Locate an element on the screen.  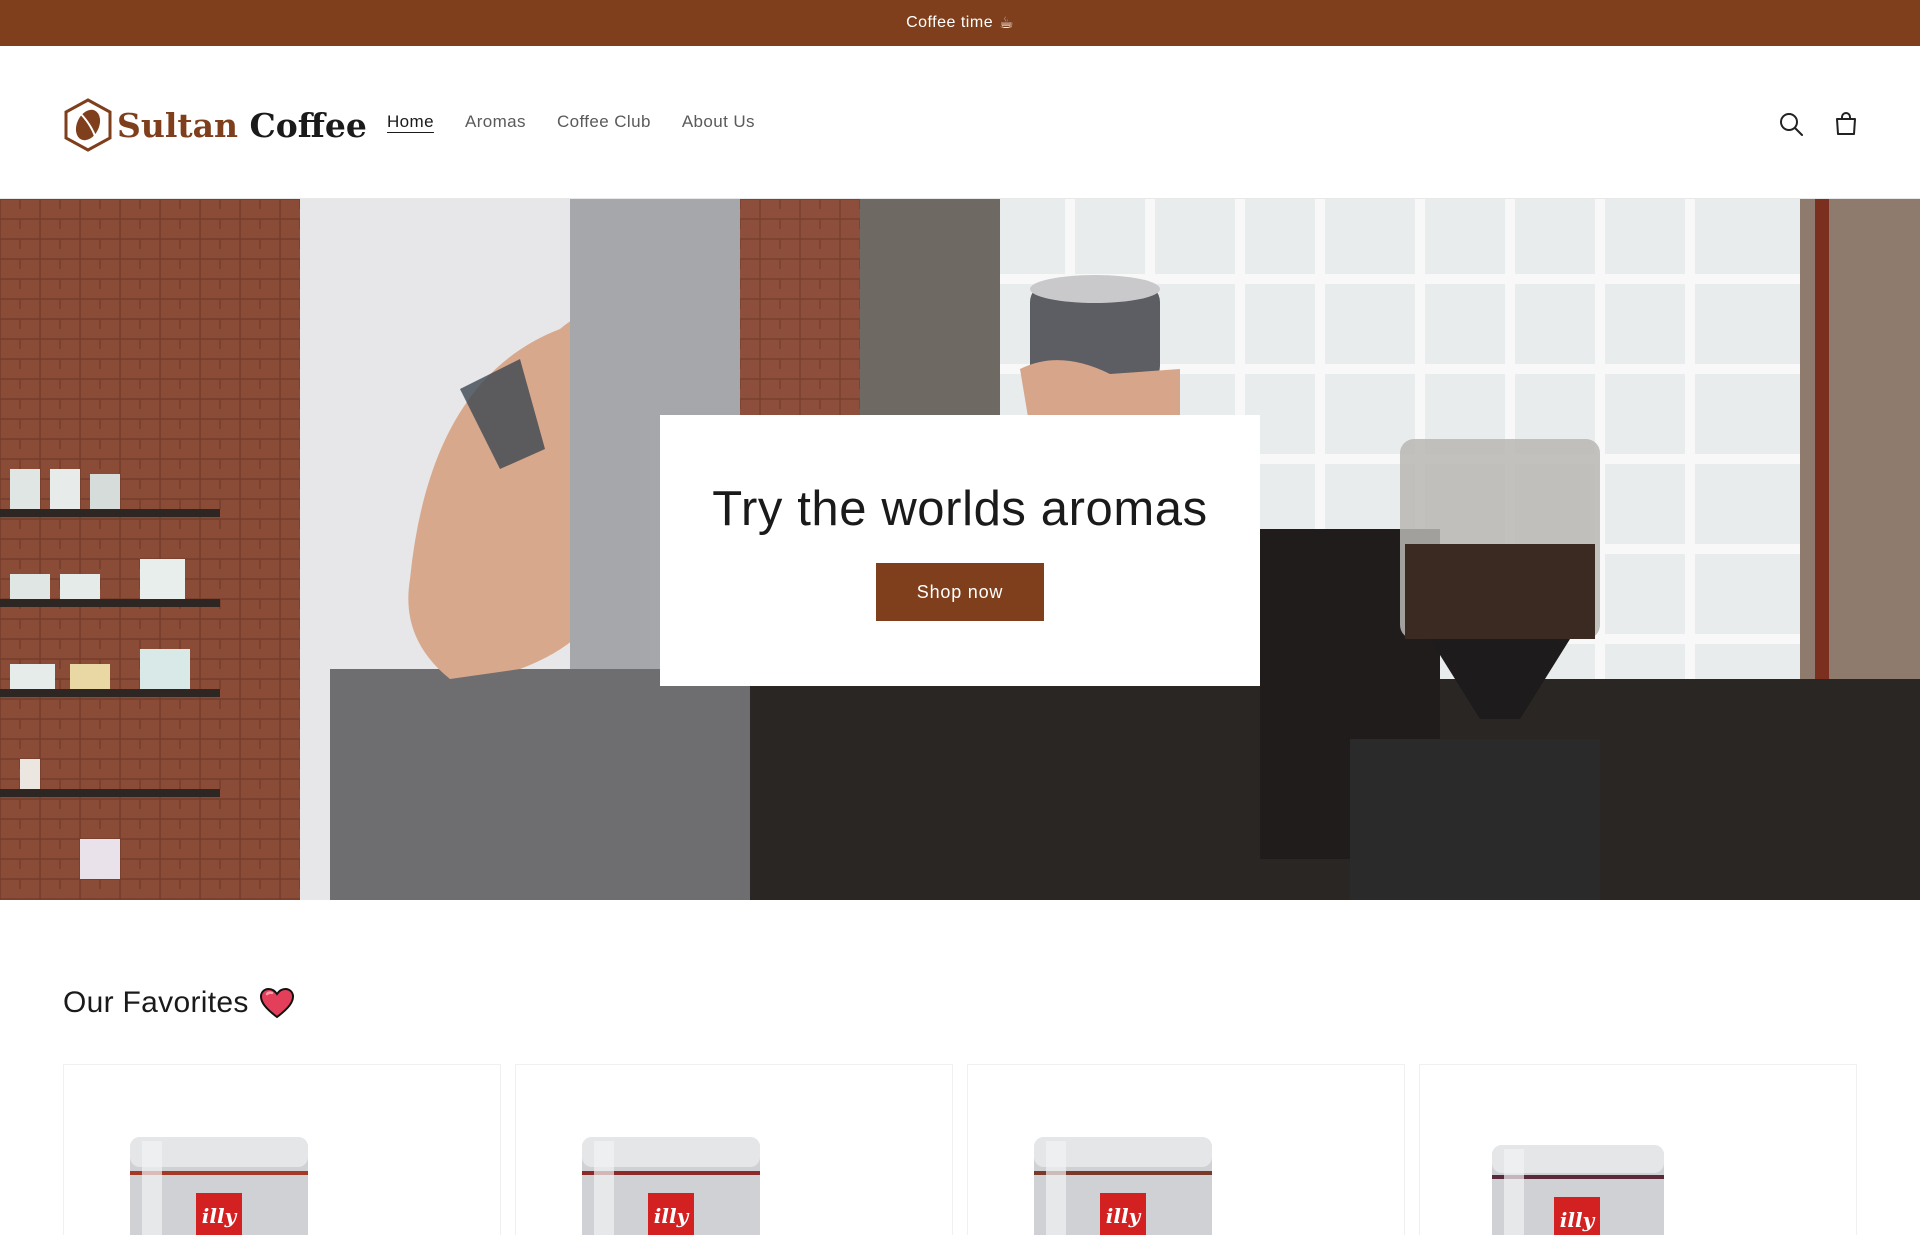
coffee-bean-icon is located at coordinates (88, 125).